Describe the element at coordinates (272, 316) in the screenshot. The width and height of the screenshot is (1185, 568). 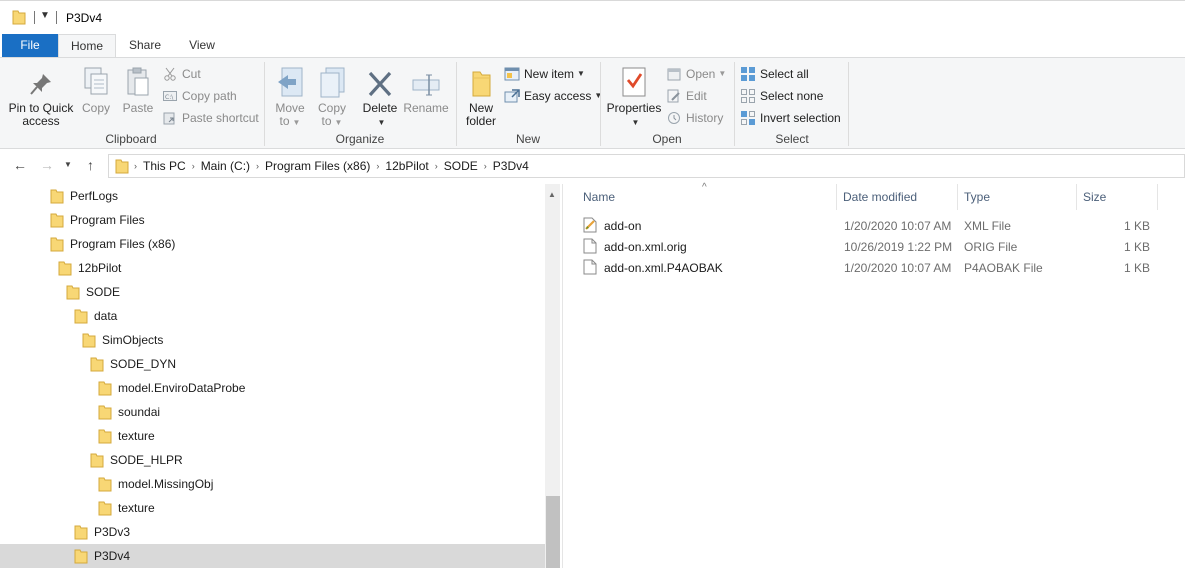
I see `tree-item-data: data` at that location.